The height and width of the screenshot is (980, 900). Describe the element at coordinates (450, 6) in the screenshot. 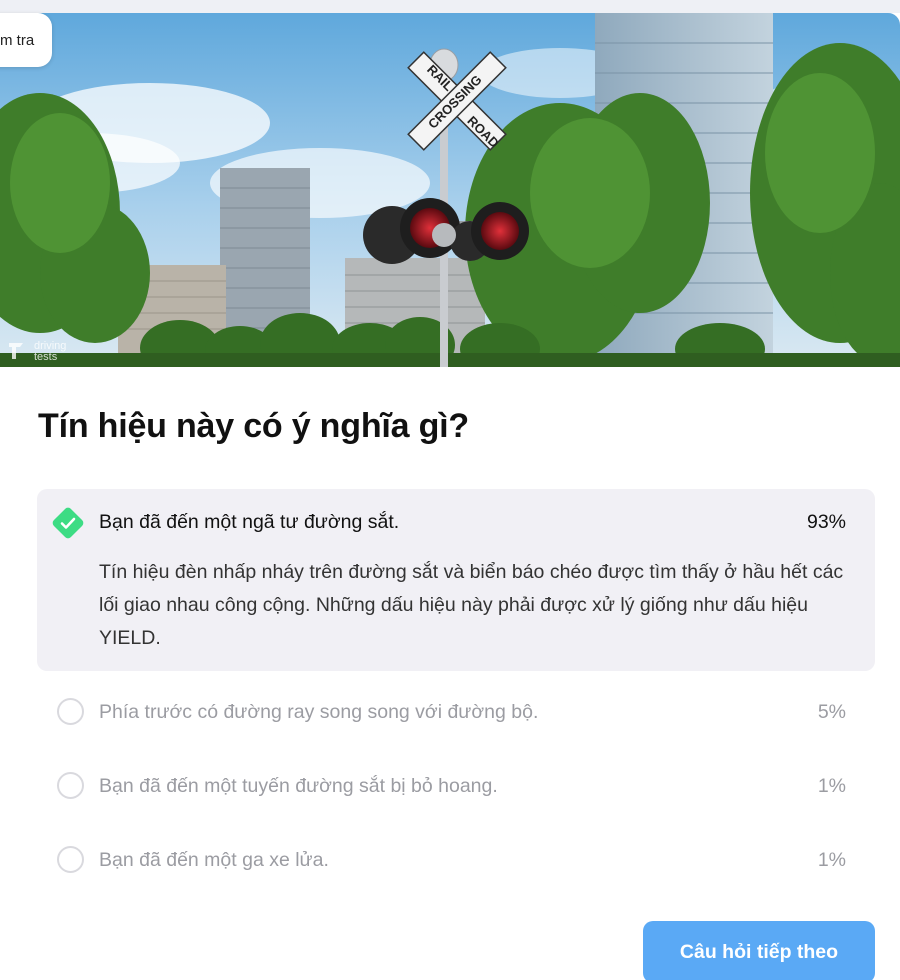

I see `top-strip` at that location.